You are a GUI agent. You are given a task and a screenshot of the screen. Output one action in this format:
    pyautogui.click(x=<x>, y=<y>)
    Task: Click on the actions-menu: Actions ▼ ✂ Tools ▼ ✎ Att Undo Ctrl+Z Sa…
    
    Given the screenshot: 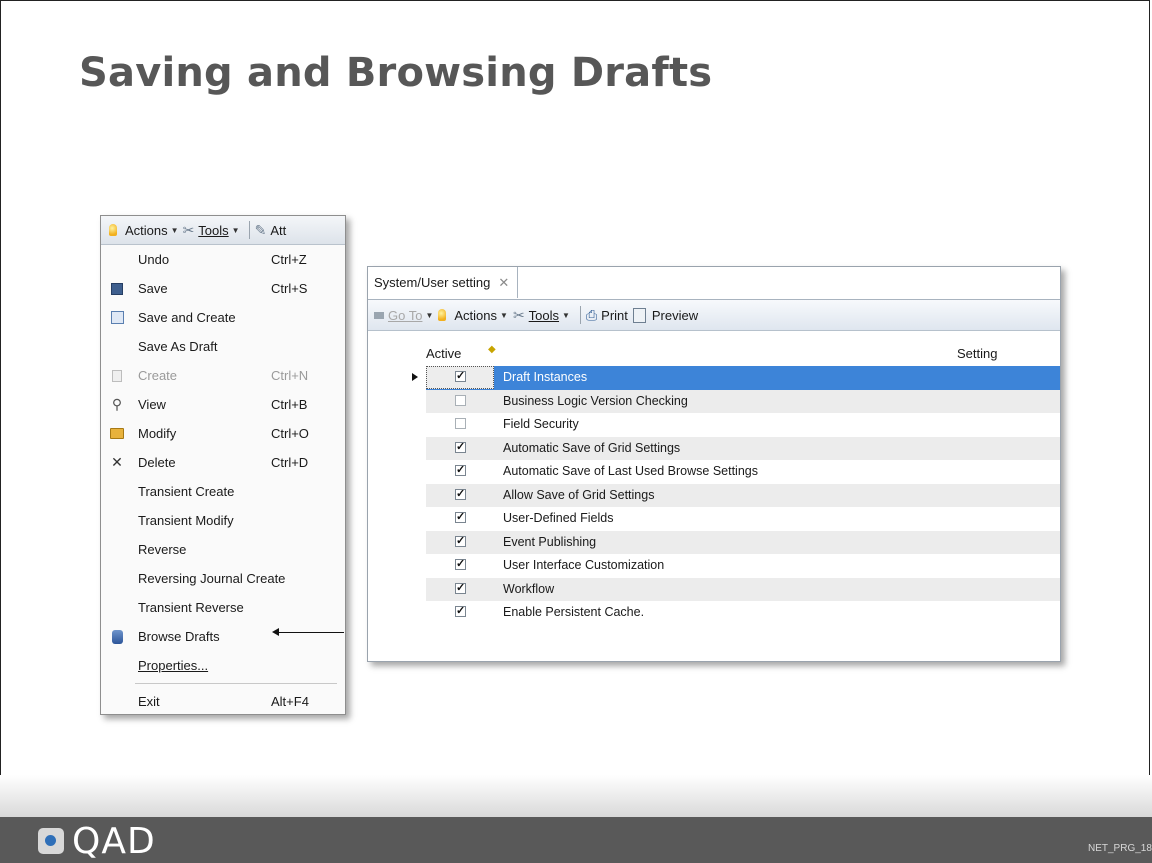 What is the action you would take?
    pyautogui.click(x=223, y=465)
    